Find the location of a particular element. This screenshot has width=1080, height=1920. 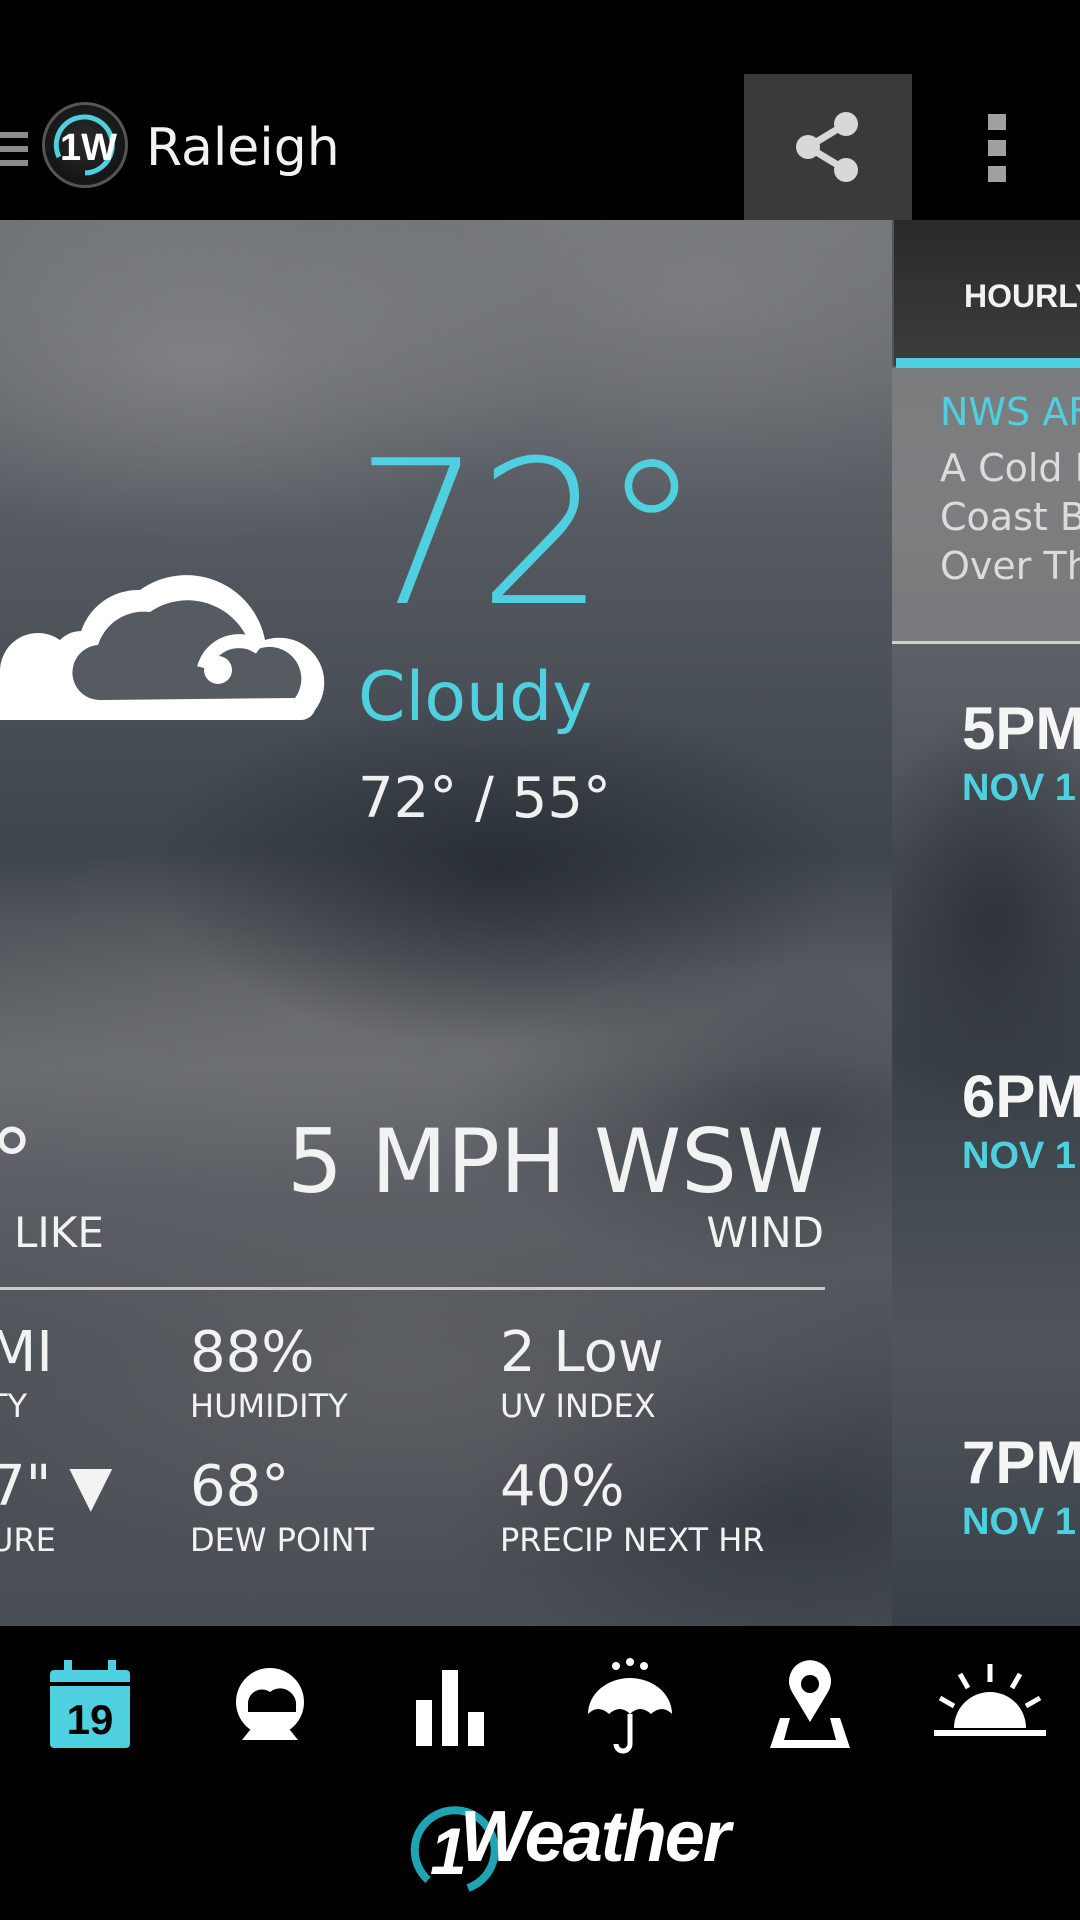

nws-alert-card: NWS AF A Cold F Coast B Over Th is located at coordinates (986, 506).